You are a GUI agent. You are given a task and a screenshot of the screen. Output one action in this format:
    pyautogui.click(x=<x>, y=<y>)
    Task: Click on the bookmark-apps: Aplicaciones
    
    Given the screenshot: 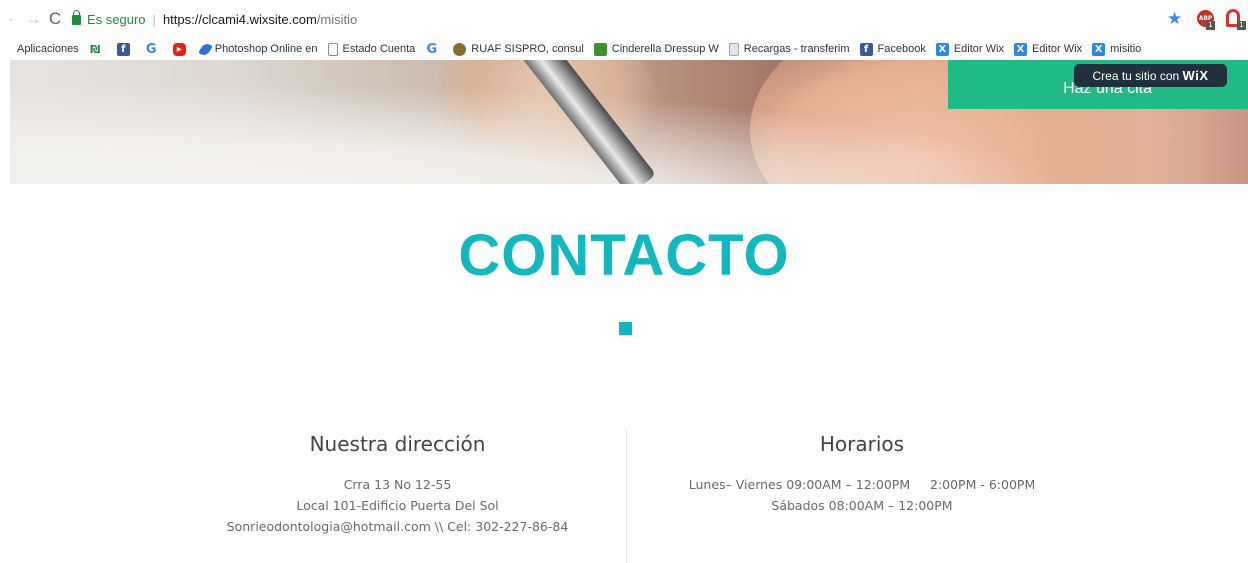 What is the action you would take?
    pyautogui.click(x=48, y=49)
    